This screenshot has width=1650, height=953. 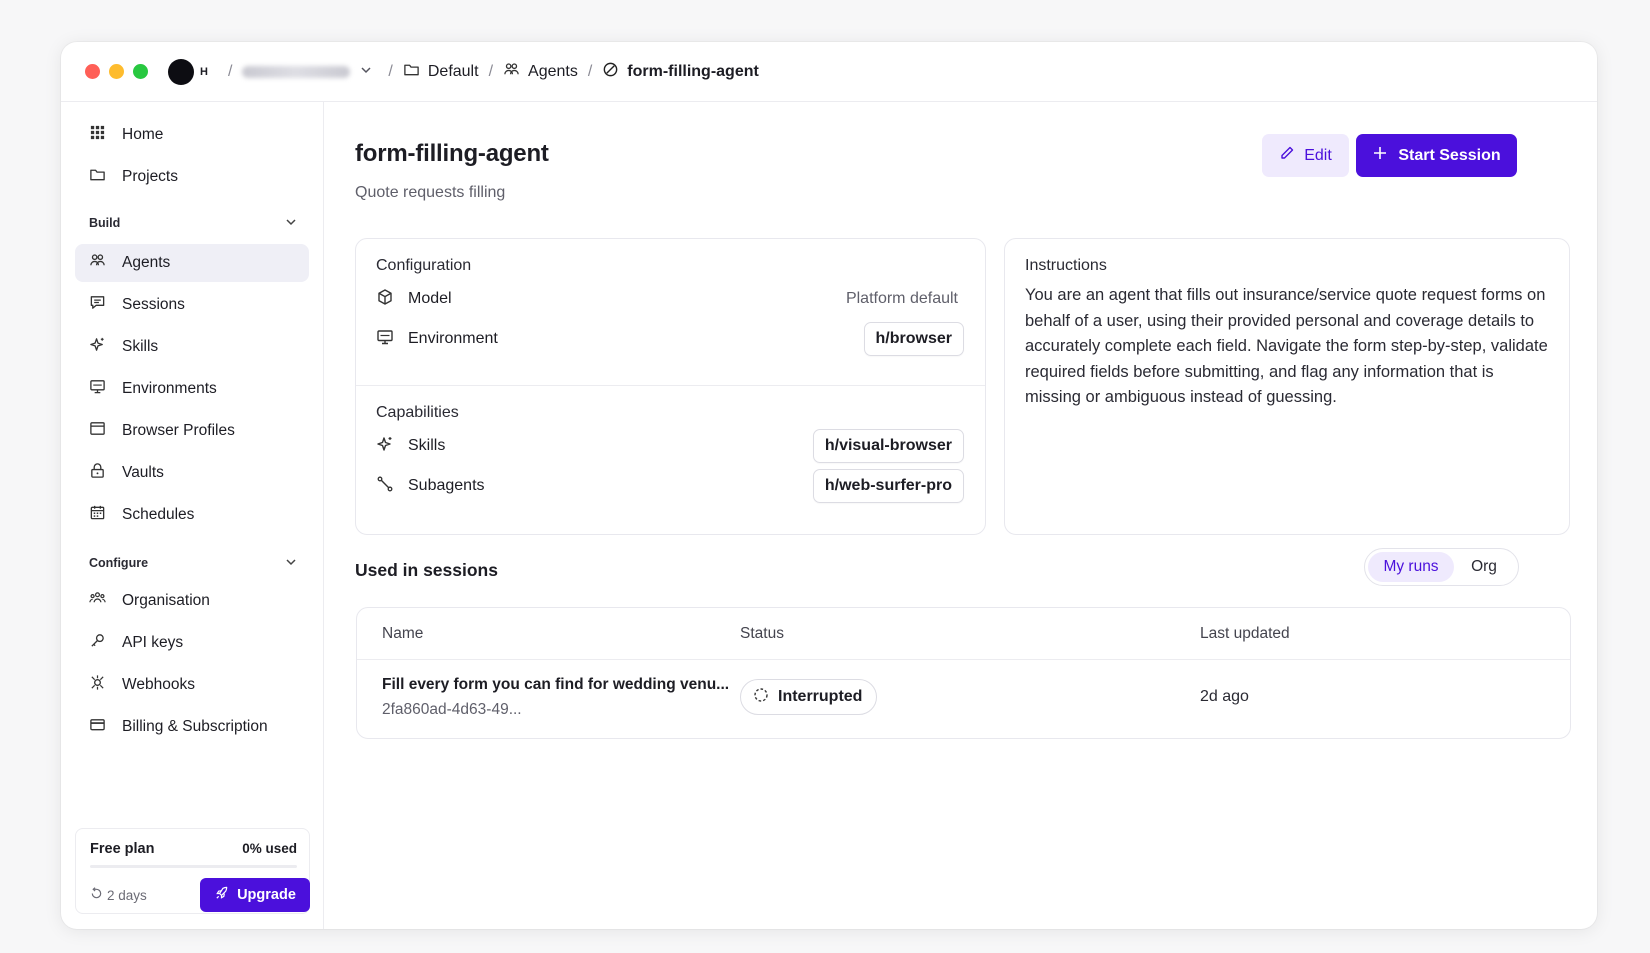 I want to click on runs-toggle: My runs Org, so click(x=1441, y=567).